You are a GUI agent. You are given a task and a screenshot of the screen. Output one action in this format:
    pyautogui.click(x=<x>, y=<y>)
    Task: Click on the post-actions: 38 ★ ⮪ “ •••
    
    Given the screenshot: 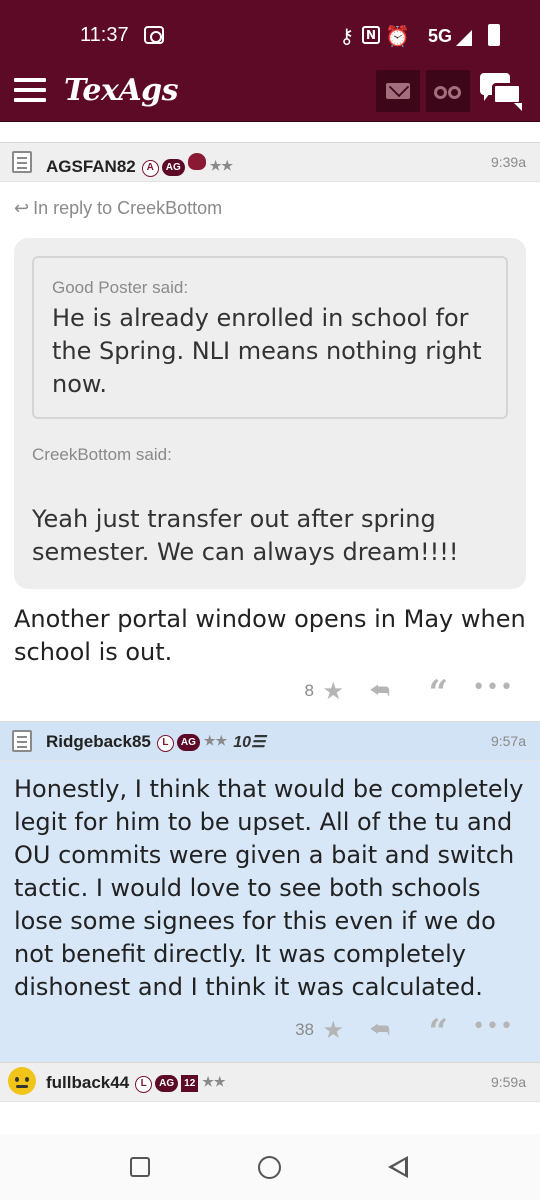 What is the action you would take?
    pyautogui.click(x=270, y=1033)
    